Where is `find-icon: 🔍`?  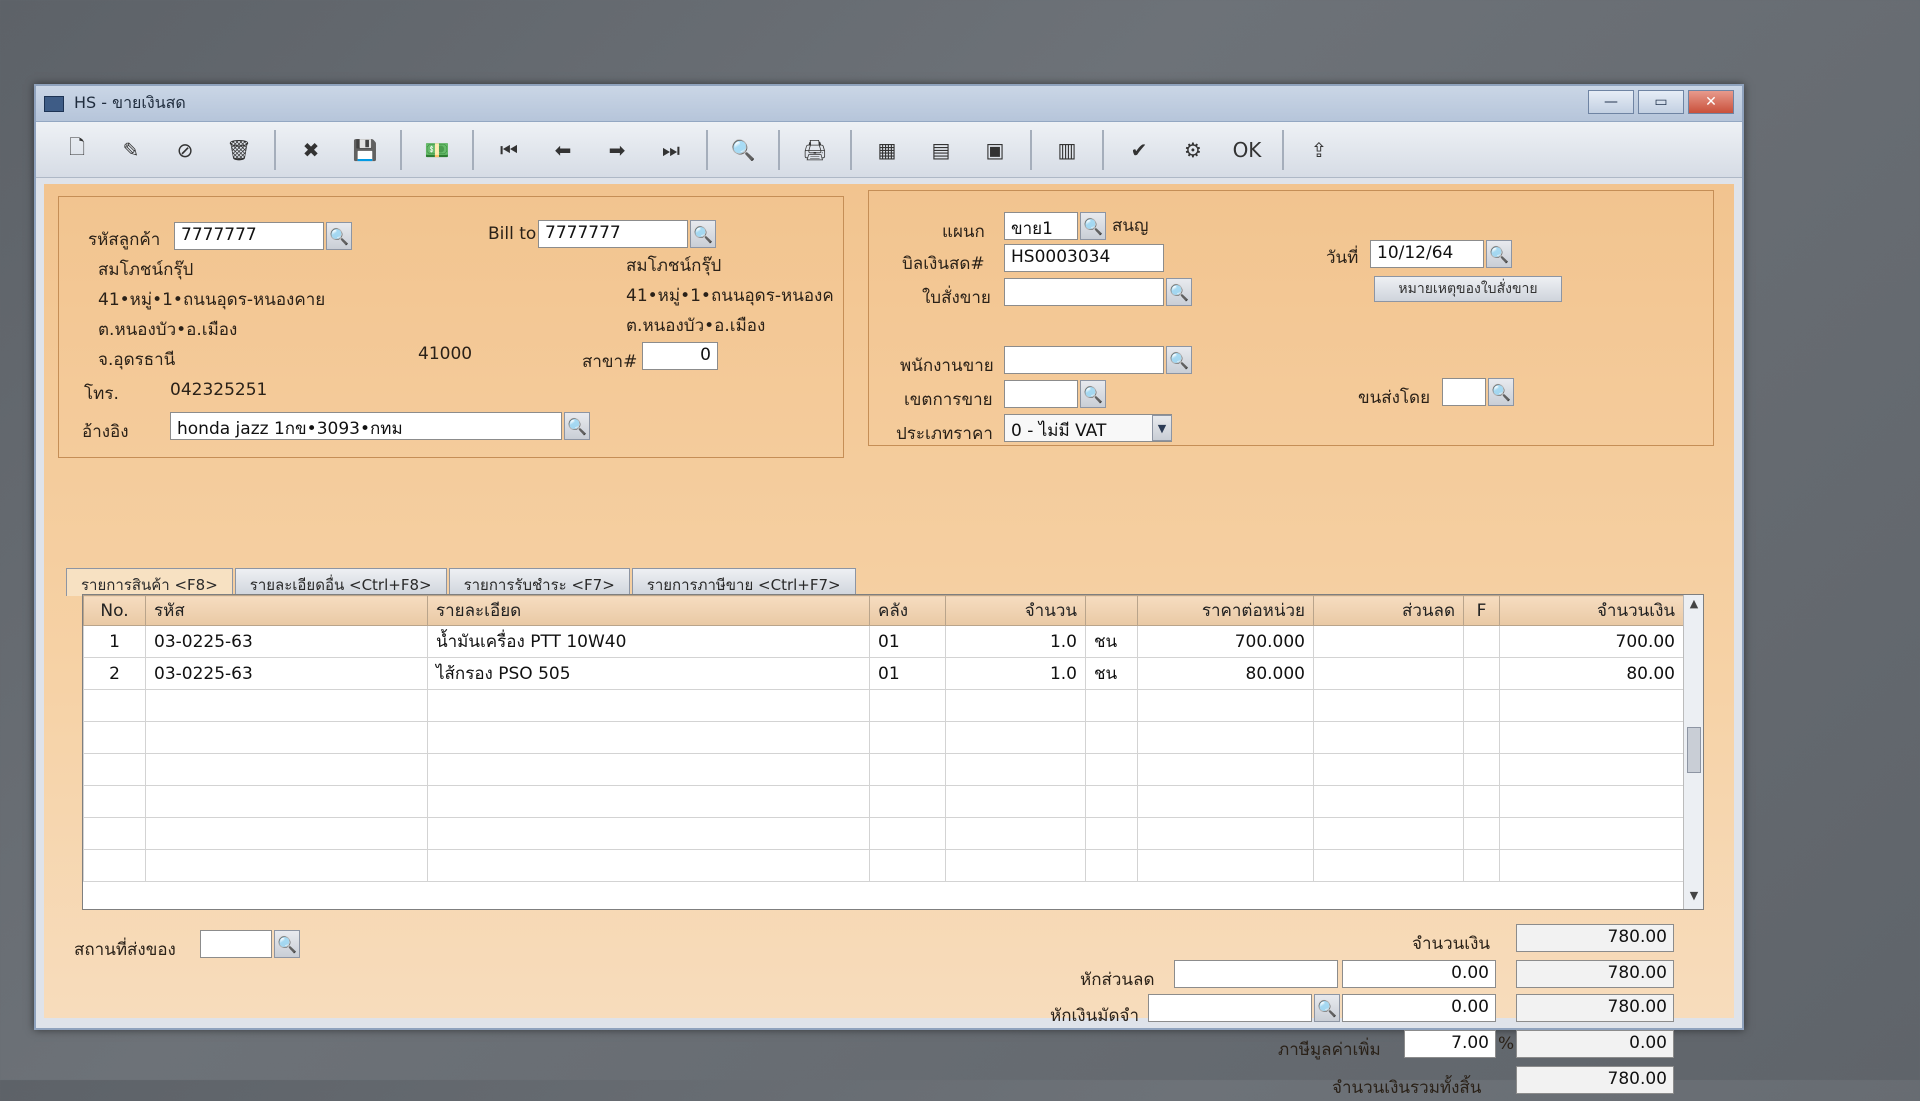 find-icon: 🔍 is located at coordinates (743, 150).